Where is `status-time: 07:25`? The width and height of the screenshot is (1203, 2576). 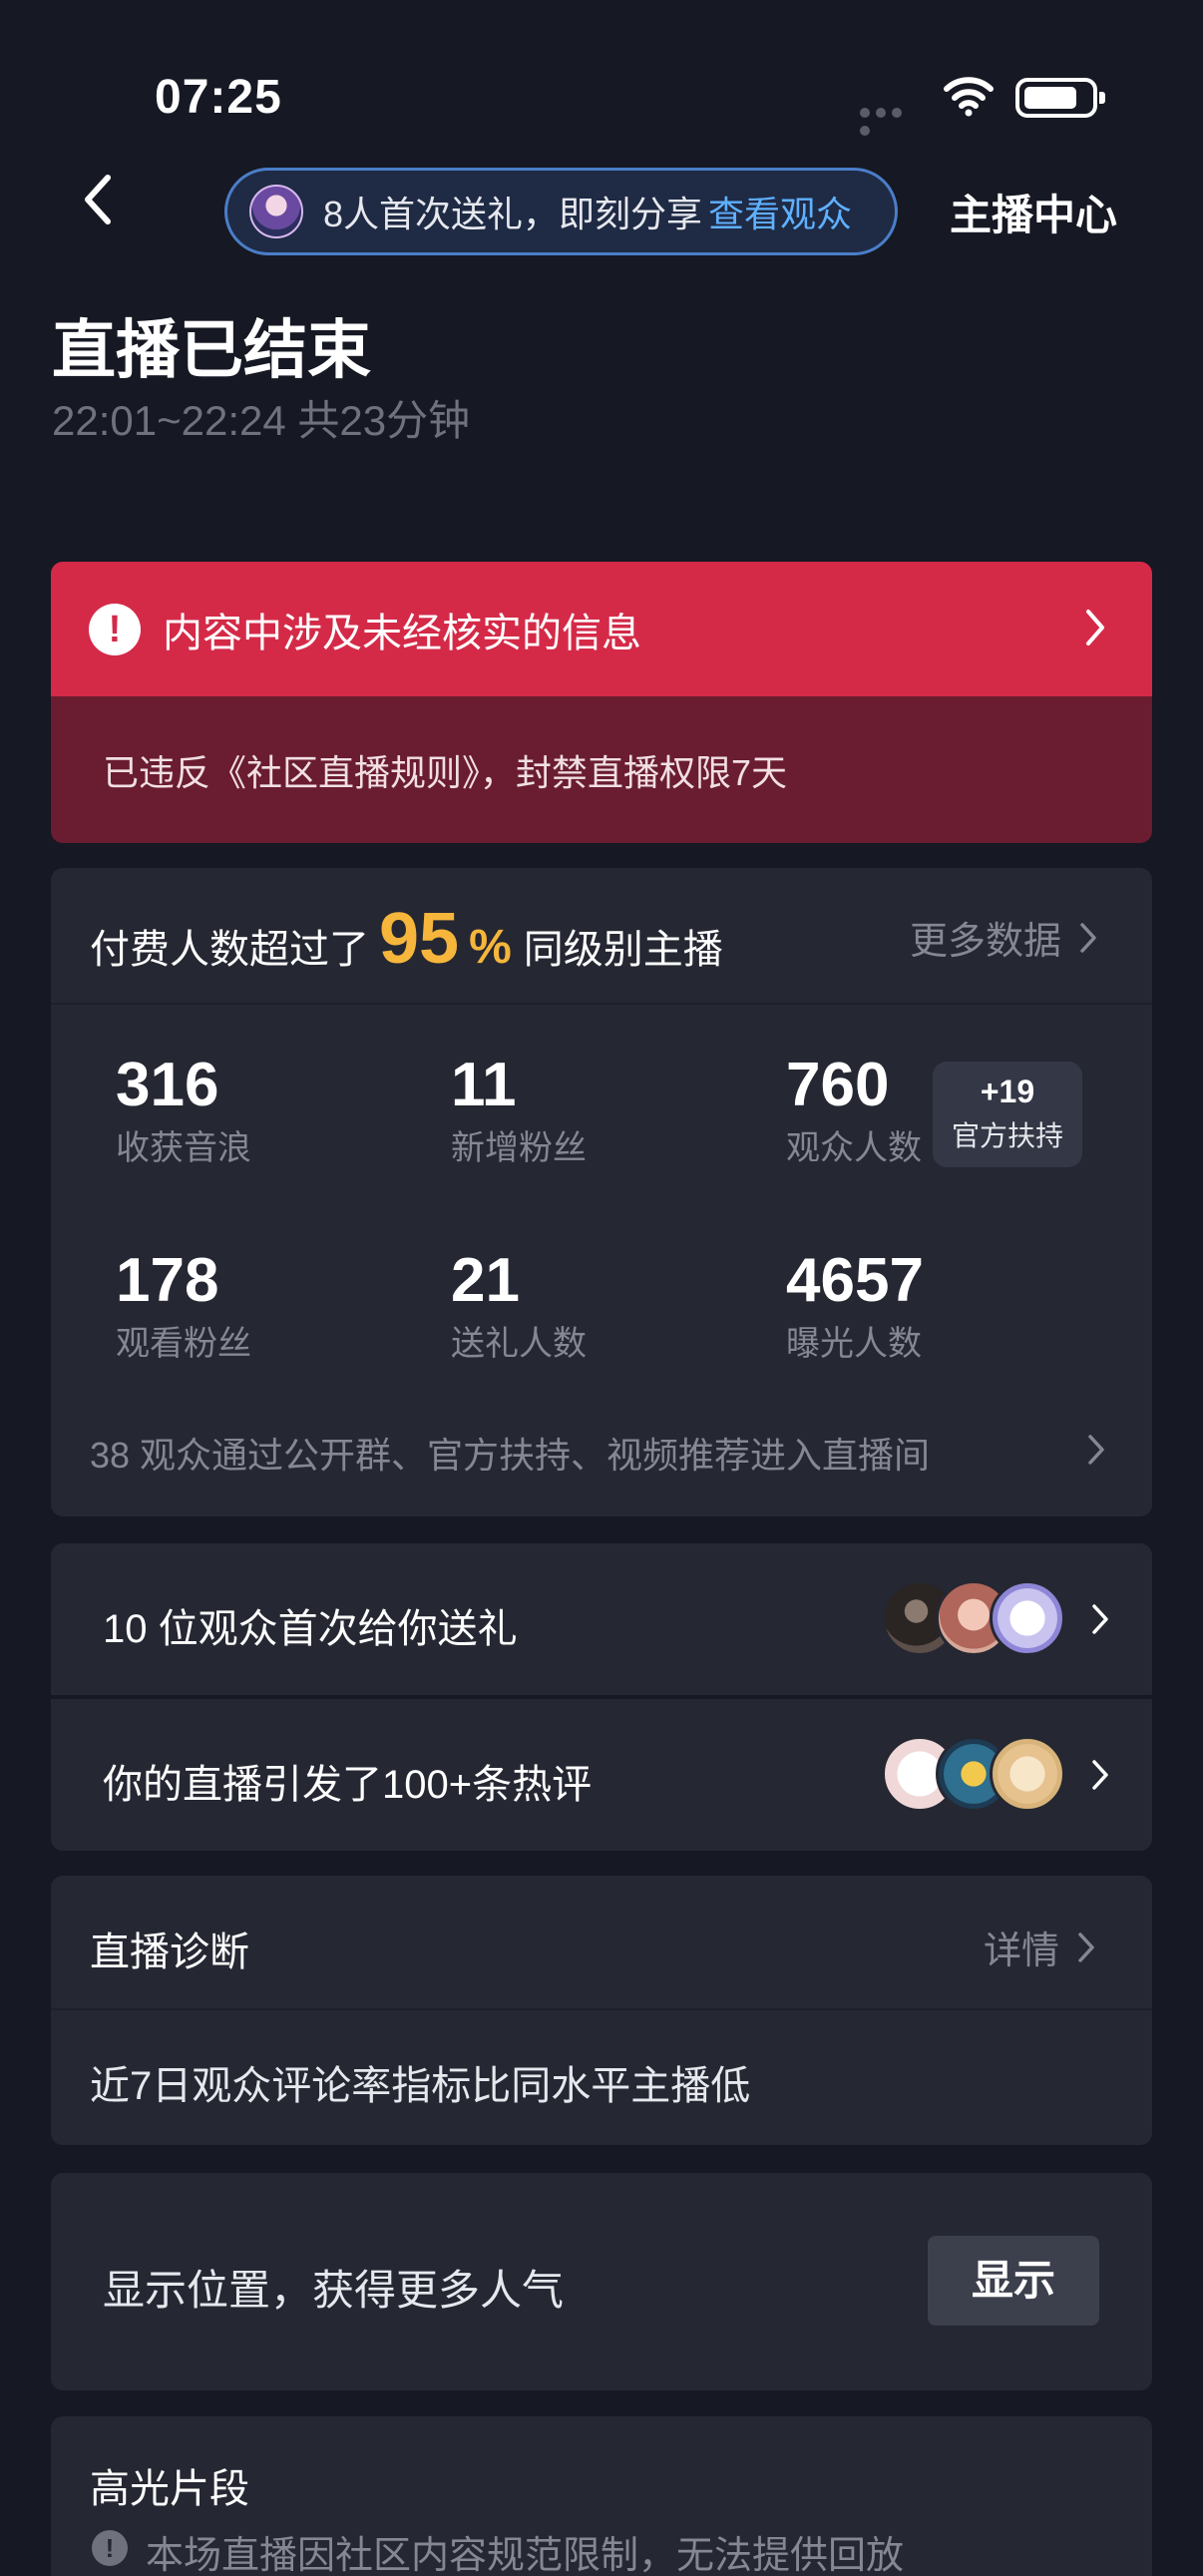 status-time: 07:25 is located at coordinates (218, 97).